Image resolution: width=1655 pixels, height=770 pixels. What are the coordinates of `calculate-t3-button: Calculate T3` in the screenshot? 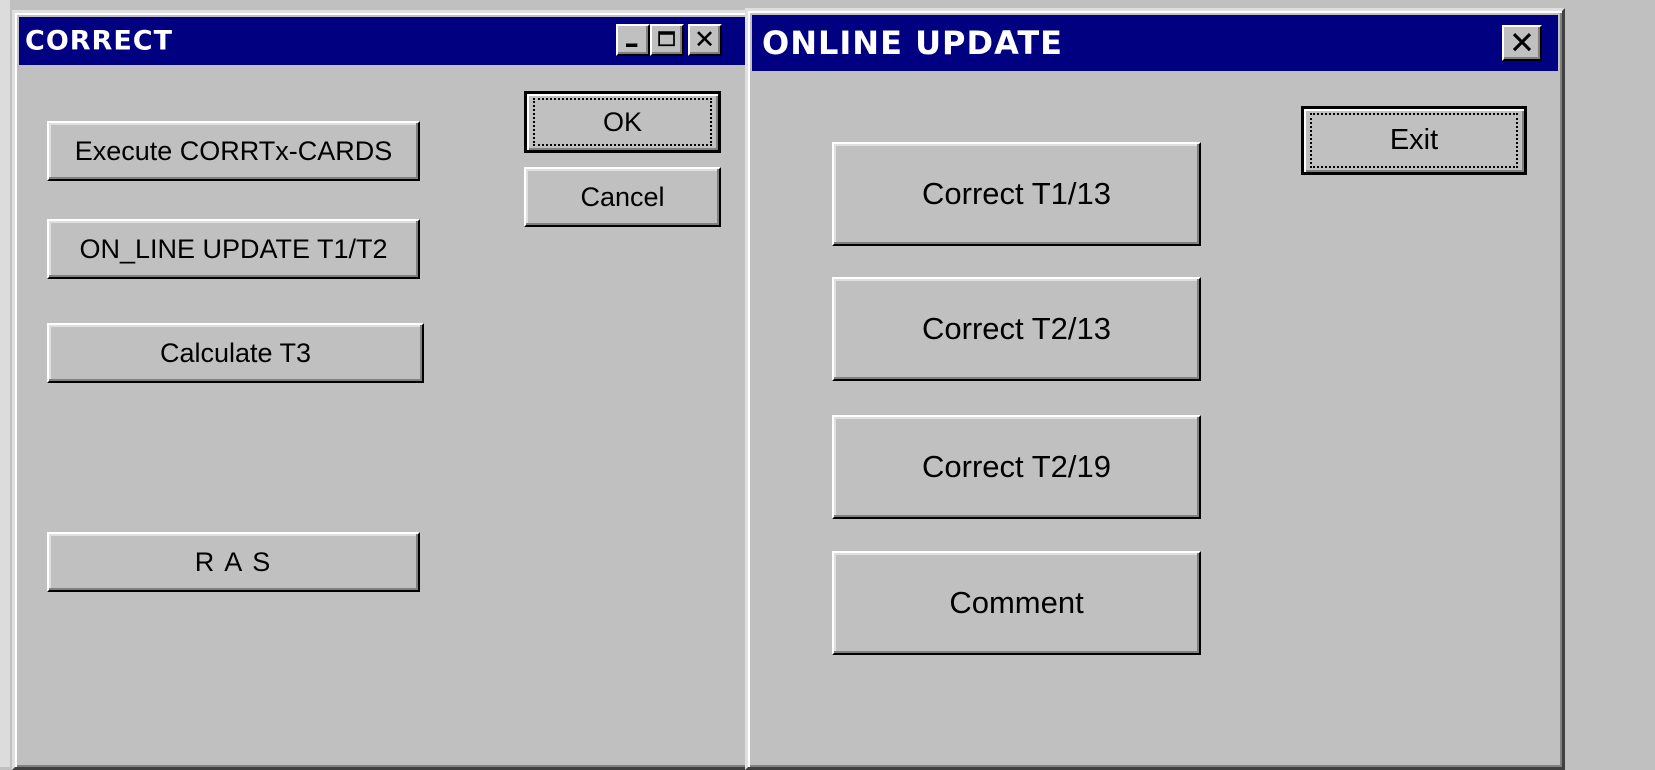 It's located at (235, 353).